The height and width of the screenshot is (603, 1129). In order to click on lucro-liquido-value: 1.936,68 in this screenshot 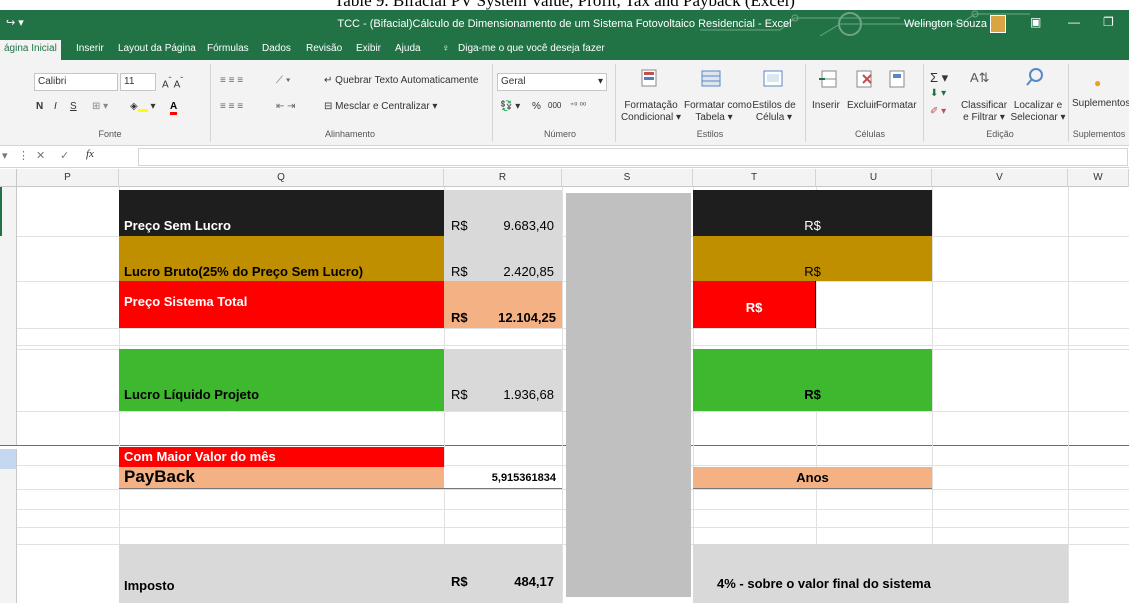, I will do `click(528, 394)`.